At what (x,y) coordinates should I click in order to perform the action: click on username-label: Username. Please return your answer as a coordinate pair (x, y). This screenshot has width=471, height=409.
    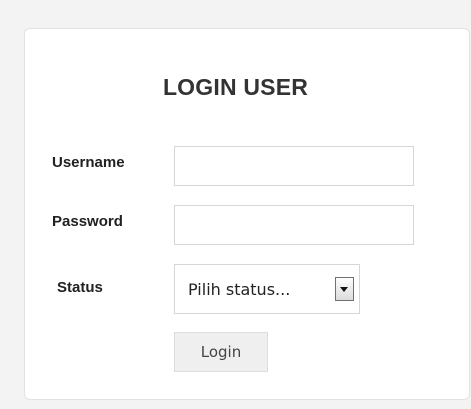
    Looking at the image, I should click on (88, 162).